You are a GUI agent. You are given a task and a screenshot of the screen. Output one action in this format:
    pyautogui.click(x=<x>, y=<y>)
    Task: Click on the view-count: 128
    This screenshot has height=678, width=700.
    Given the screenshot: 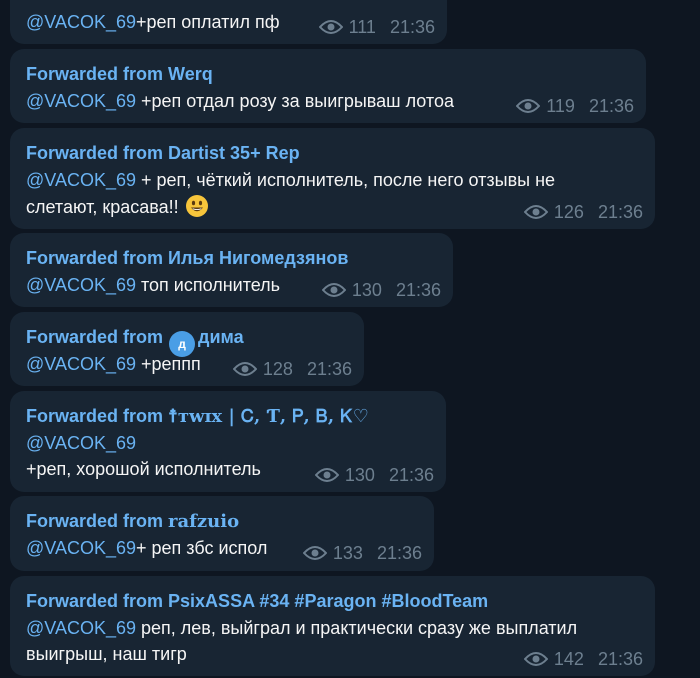 What is the action you would take?
    pyautogui.click(x=277, y=369)
    